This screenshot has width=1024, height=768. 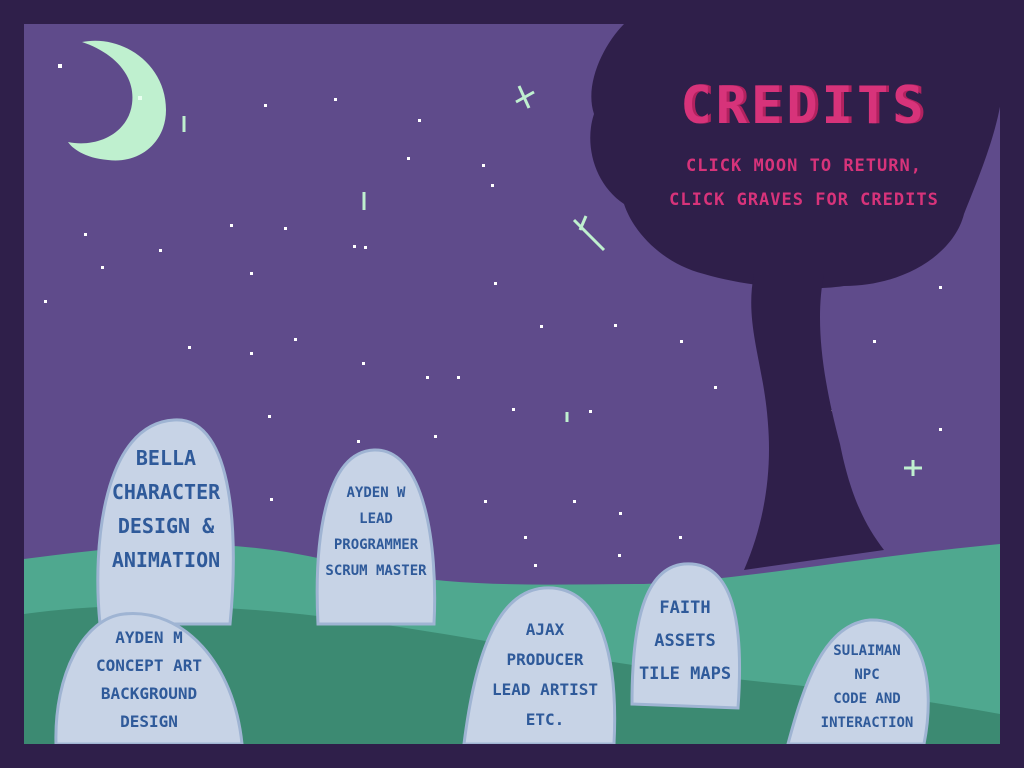 I want to click on grave-line: LEAD ARTIST, so click(x=545, y=689).